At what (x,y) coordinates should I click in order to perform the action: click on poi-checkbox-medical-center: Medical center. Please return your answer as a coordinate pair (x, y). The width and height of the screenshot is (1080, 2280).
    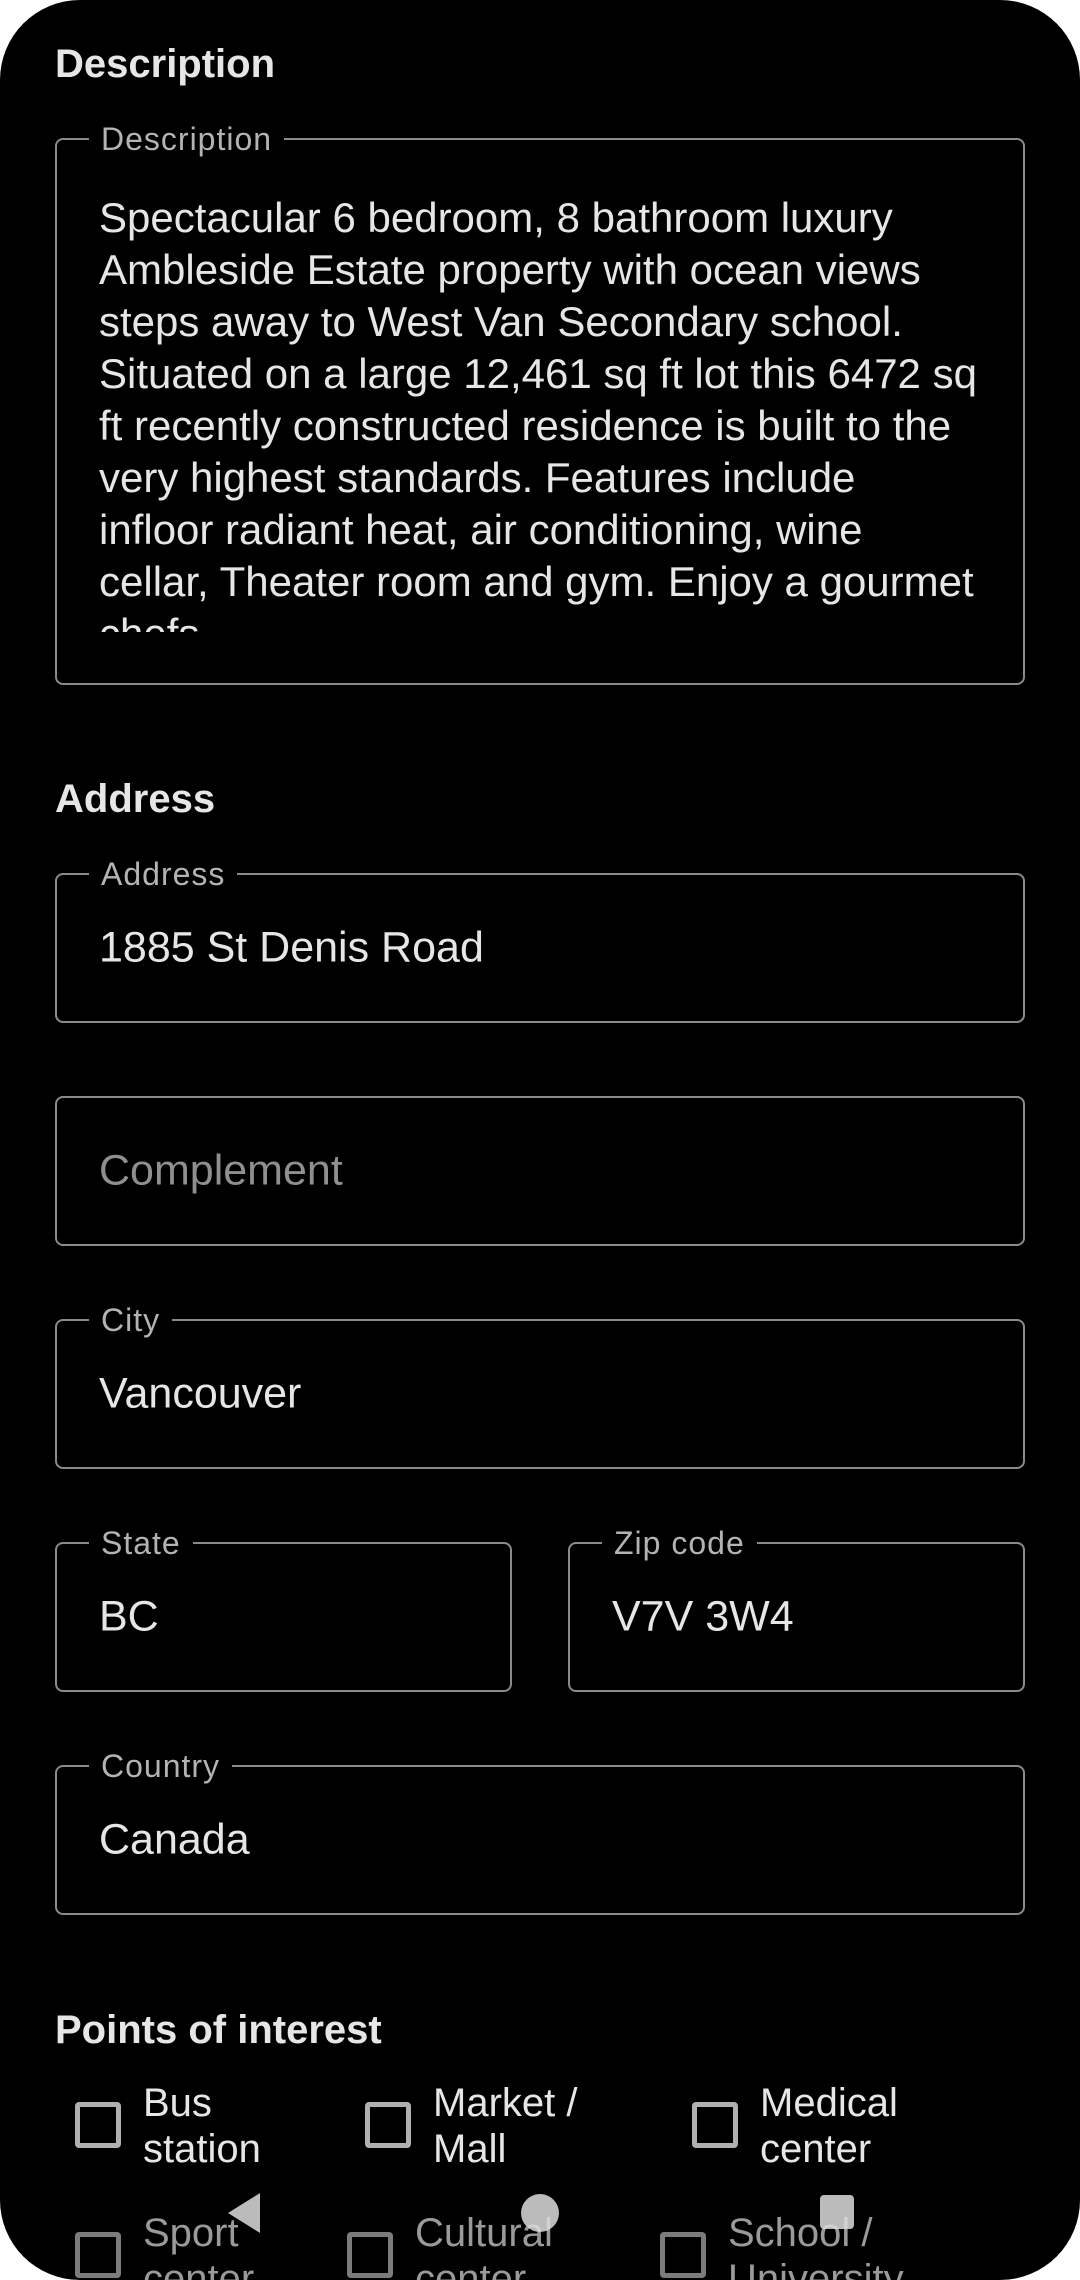
    Looking at the image, I should click on (816, 2126).